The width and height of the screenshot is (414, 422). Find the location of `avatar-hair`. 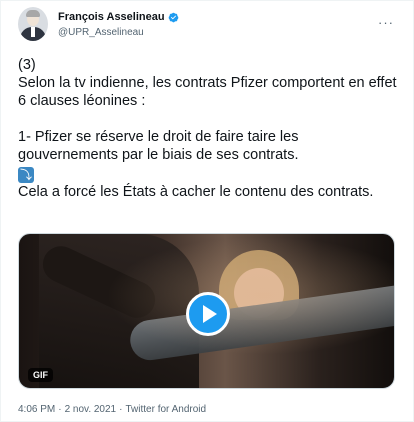

avatar-hair is located at coordinates (33, 13).